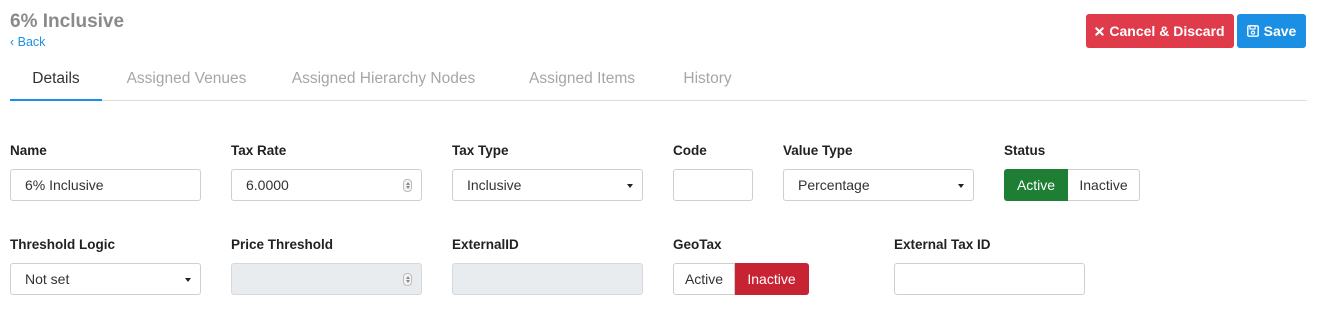 Image resolution: width=1325 pixels, height=334 pixels. I want to click on status-toggle: Active Inactive, so click(1072, 185).